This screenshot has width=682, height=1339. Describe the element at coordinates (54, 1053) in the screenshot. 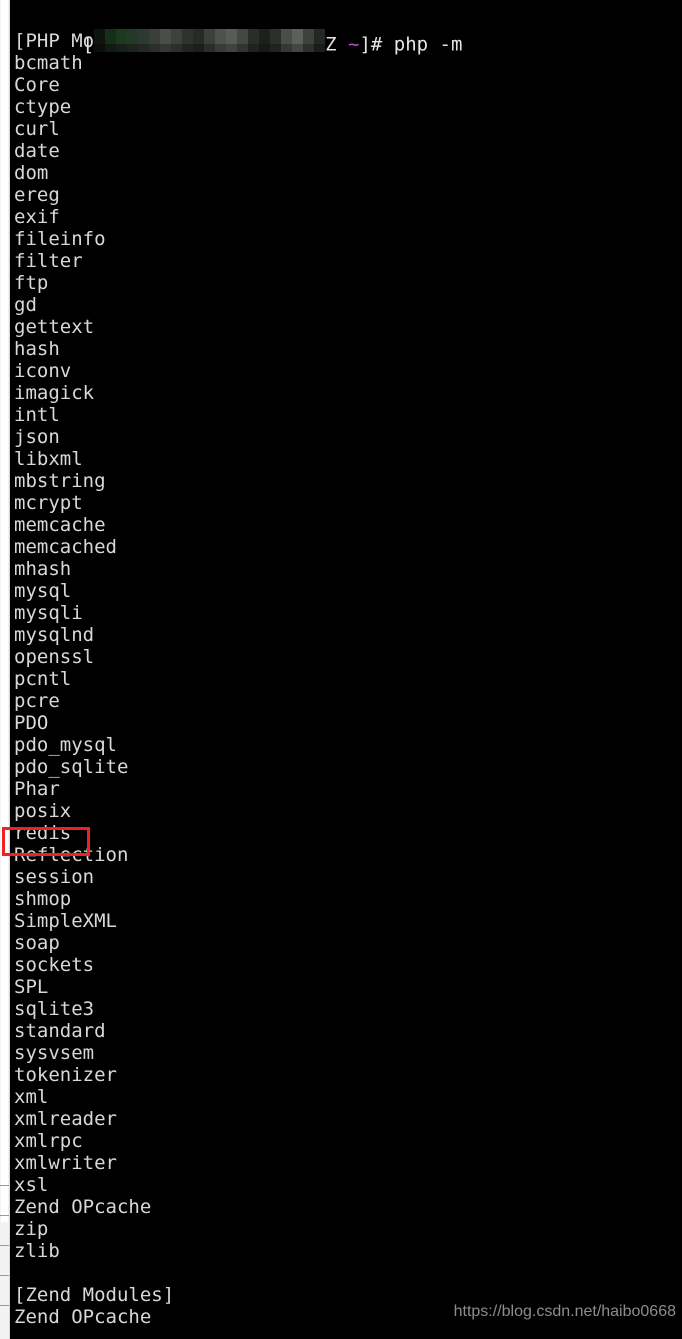

I see `module-list-item: sysvsem` at that location.